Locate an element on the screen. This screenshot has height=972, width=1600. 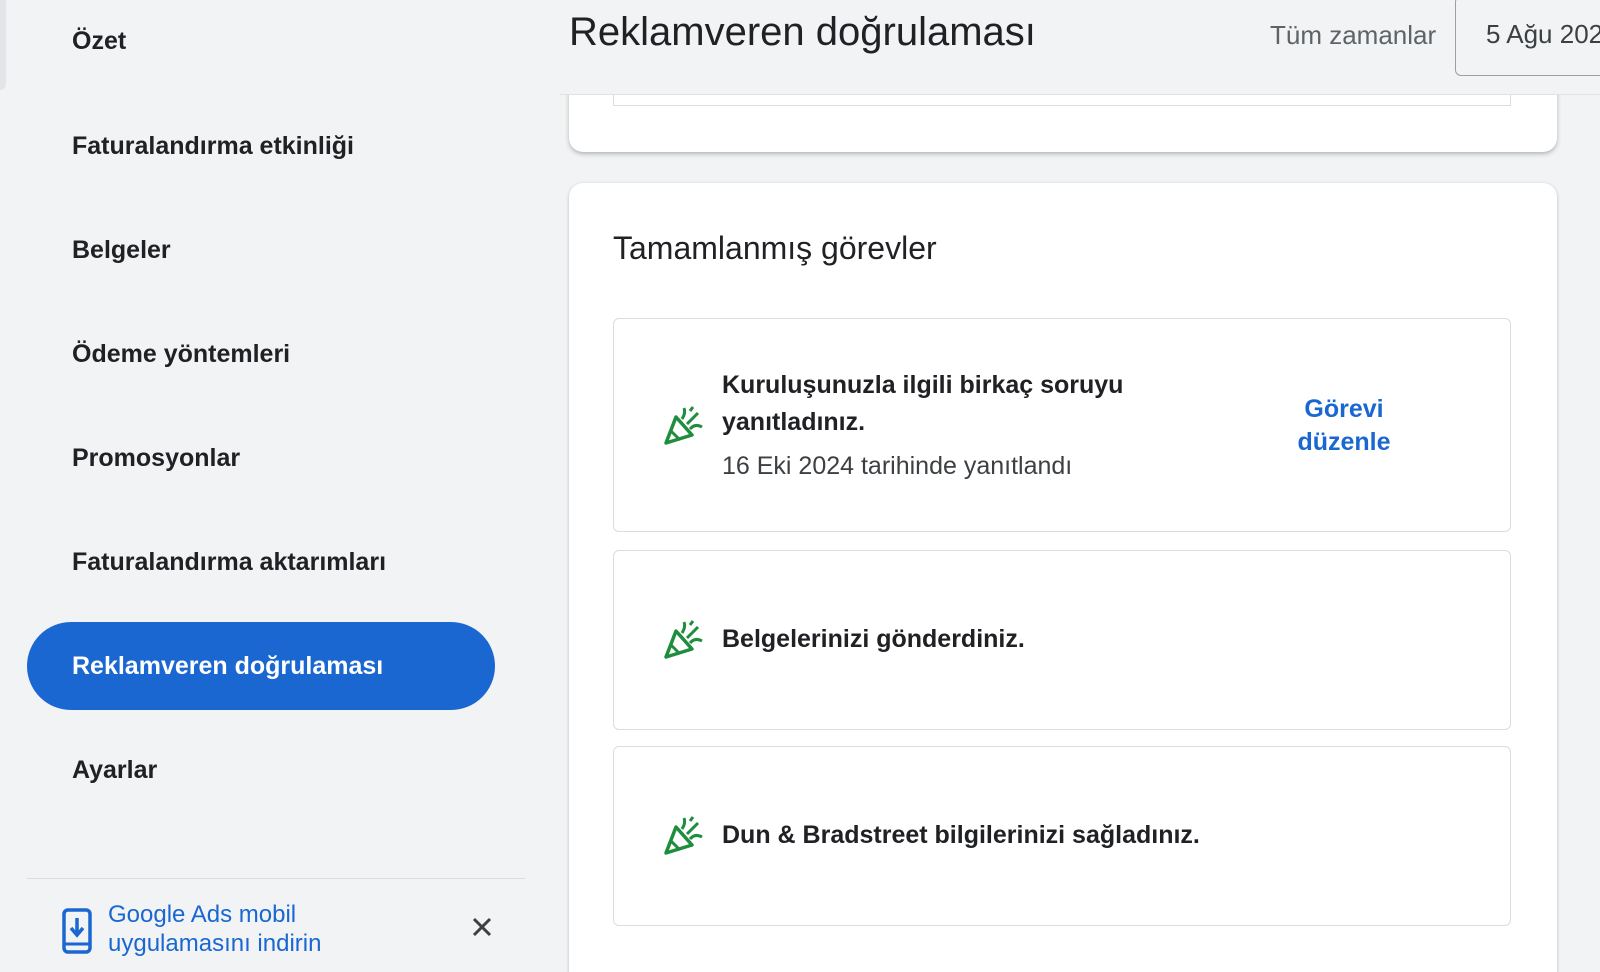
sidebar-item-label: Reklamveren doğrulaması is located at coordinates (228, 665).